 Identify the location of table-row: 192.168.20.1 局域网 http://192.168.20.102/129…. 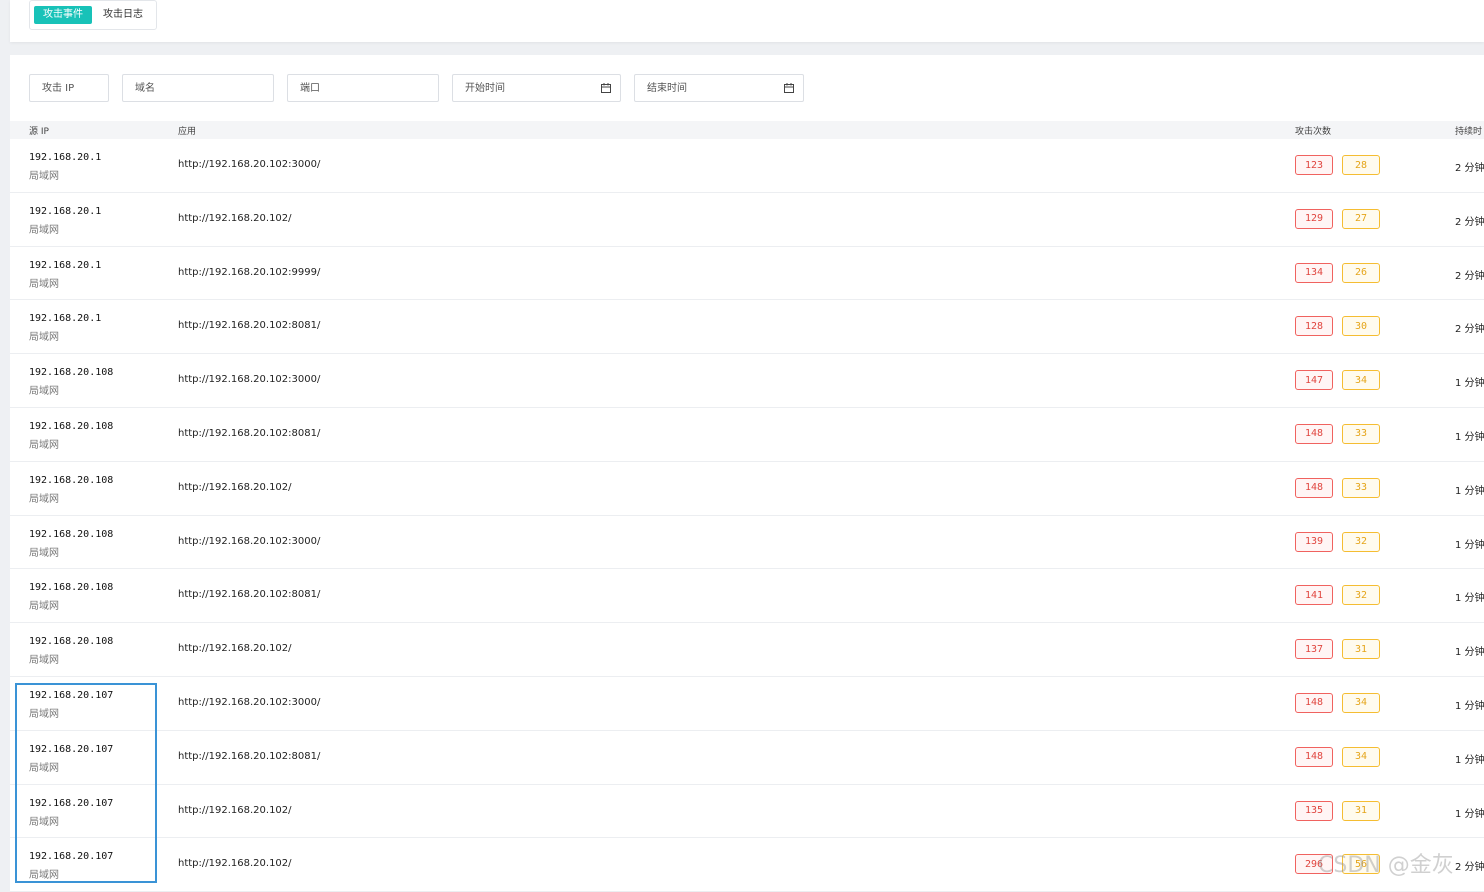
(747, 220).